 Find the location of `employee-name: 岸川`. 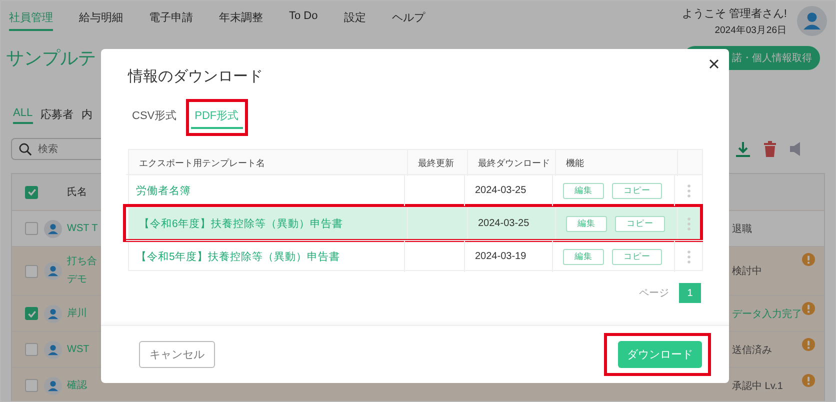

employee-name: 岸川 is located at coordinates (77, 313).